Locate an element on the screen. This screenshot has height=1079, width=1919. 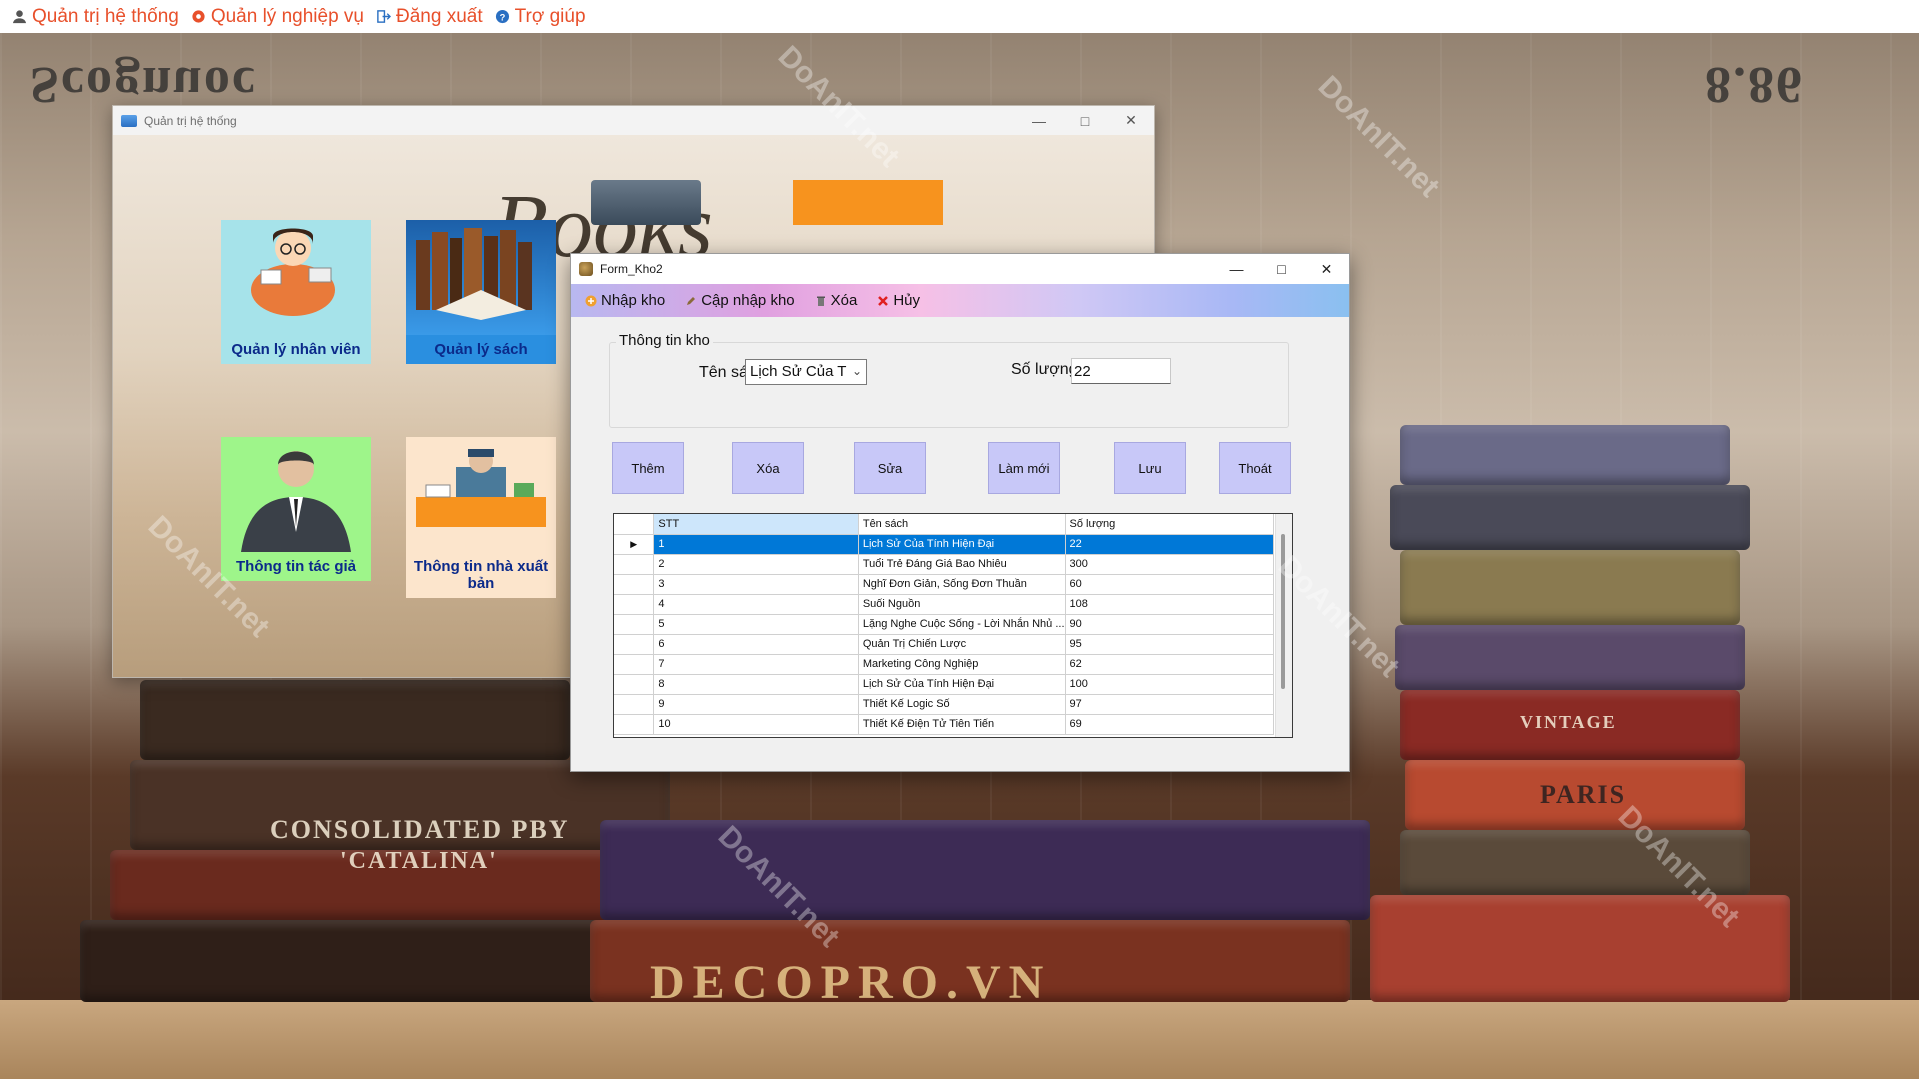
table-row: 4 Suối Nguồn 108 is located at coordinates (944, 604).